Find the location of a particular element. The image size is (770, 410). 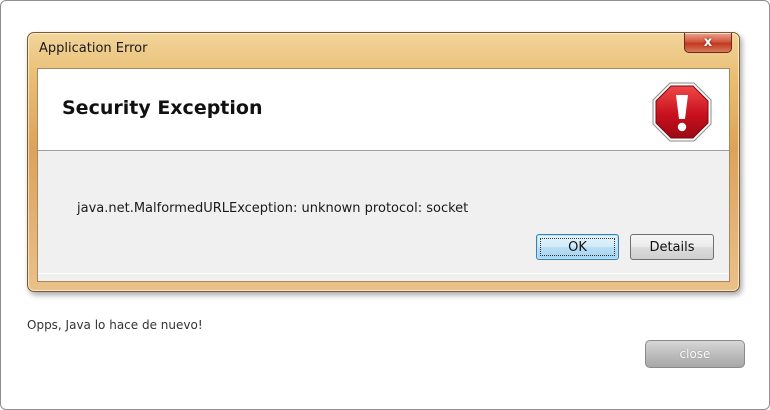

dialog-heading: Security Exception is located at coordinates (162, 108).